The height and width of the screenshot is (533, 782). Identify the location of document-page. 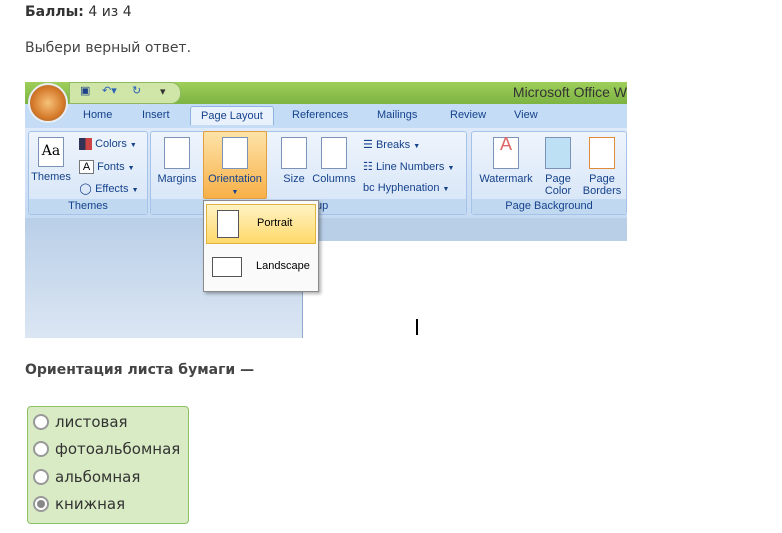
(464, 289).